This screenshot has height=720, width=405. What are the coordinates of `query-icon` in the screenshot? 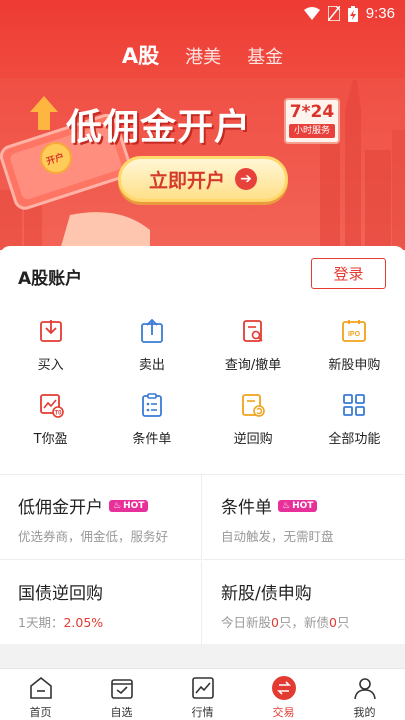 It's located at (253, 331).